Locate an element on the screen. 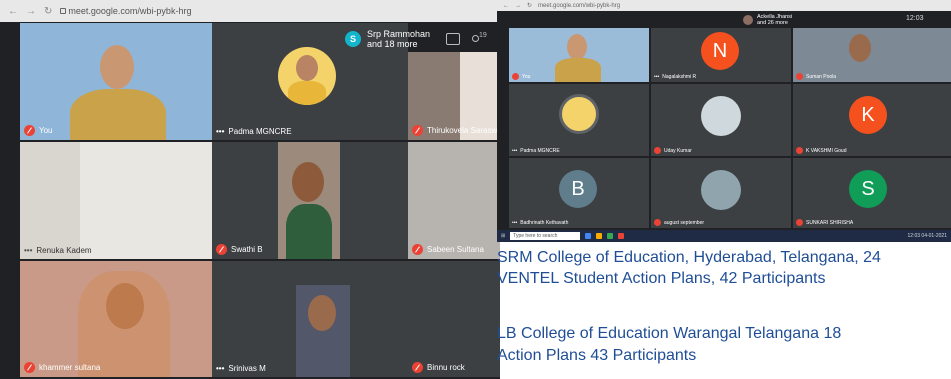 This screenshot has height=379, width=951. tile-label: ••• Srinivas M is located at coordinates (241, 368).